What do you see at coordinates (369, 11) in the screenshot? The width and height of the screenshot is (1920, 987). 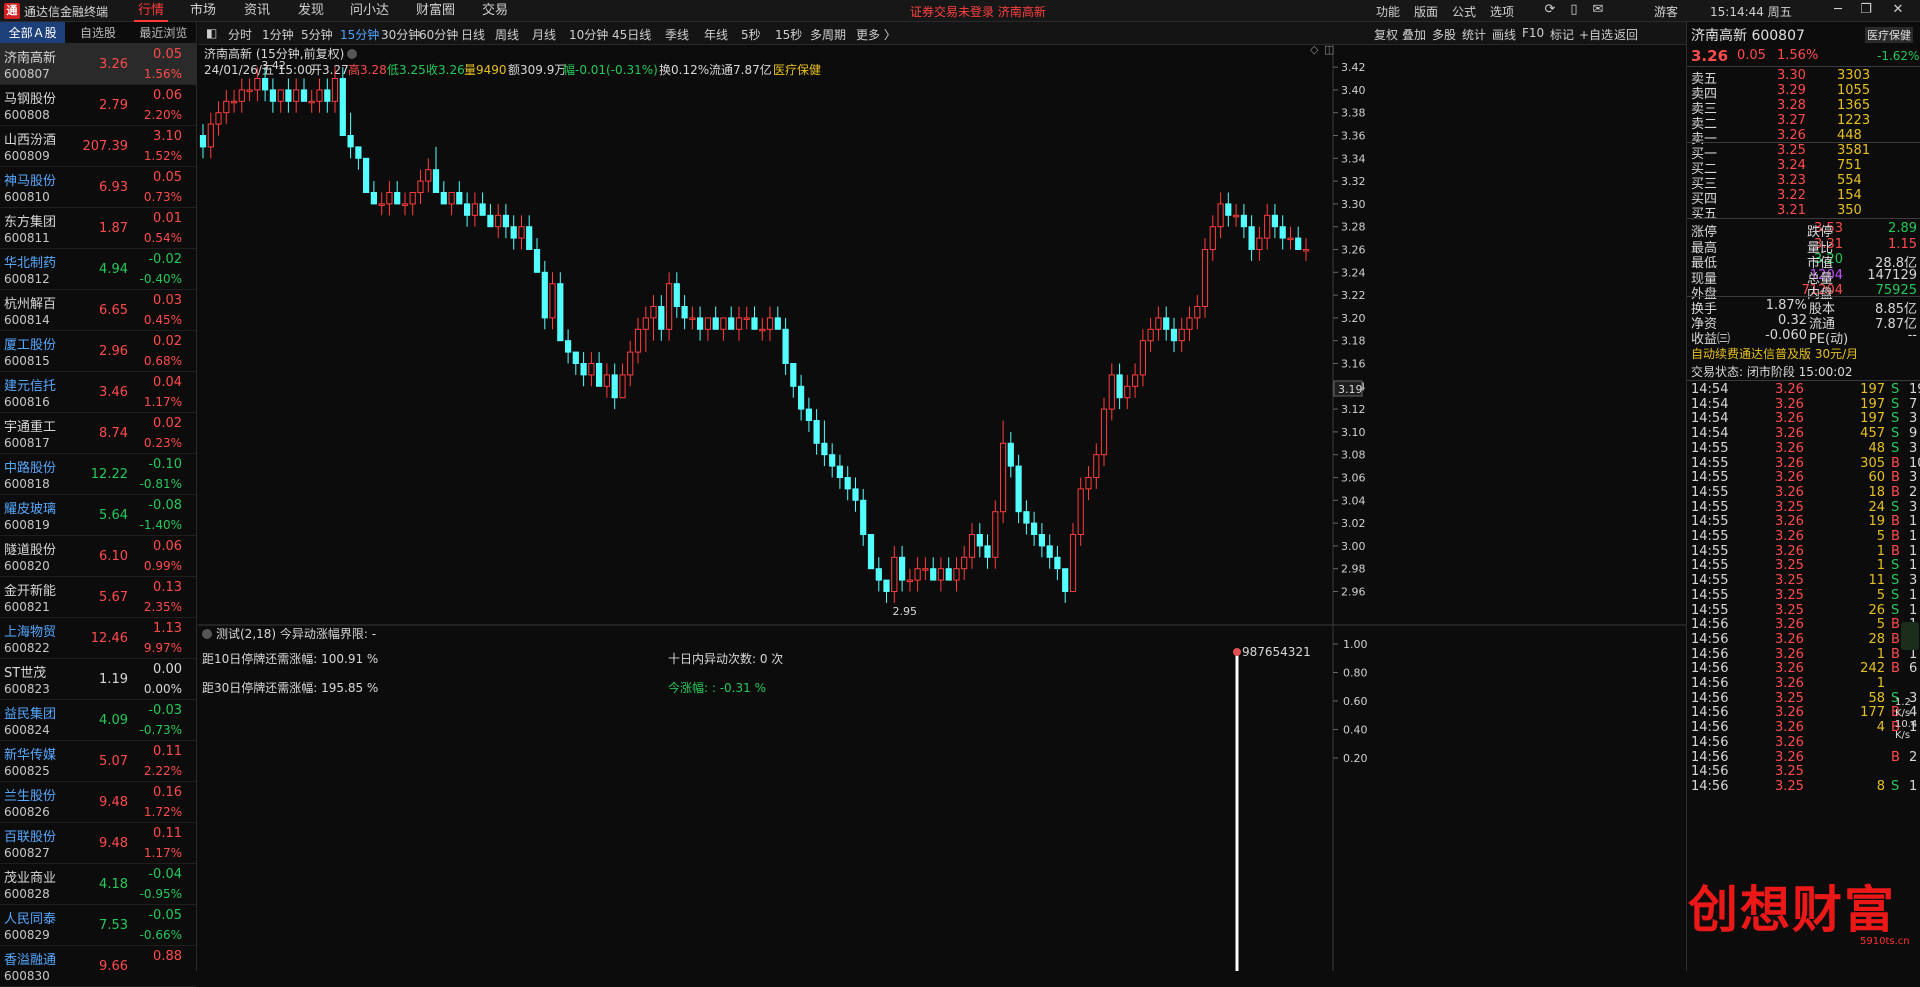 I see `top-menu-4: 问小达` at bounding box center [369, 11].